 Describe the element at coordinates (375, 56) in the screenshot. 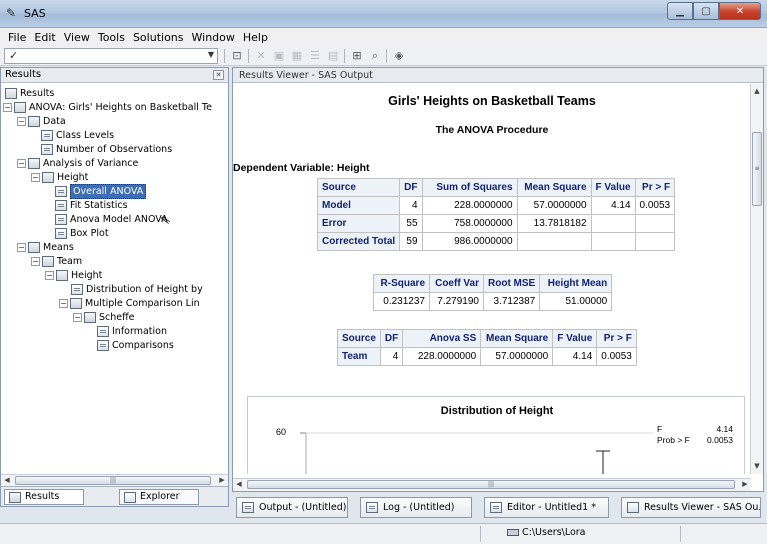

I see `find-icon: ⌕` at that location.